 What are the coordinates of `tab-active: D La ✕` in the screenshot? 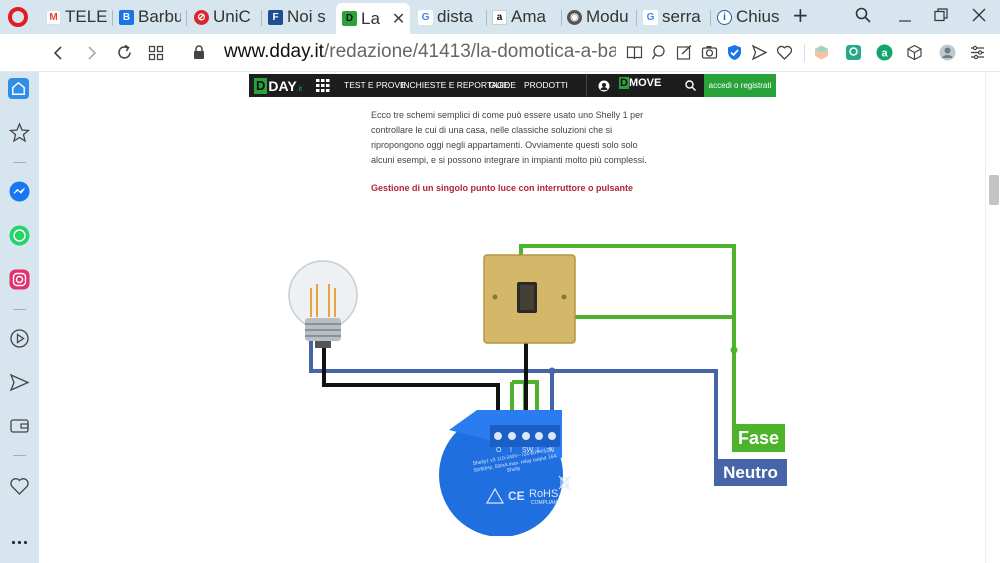 It's located at (373, 18).